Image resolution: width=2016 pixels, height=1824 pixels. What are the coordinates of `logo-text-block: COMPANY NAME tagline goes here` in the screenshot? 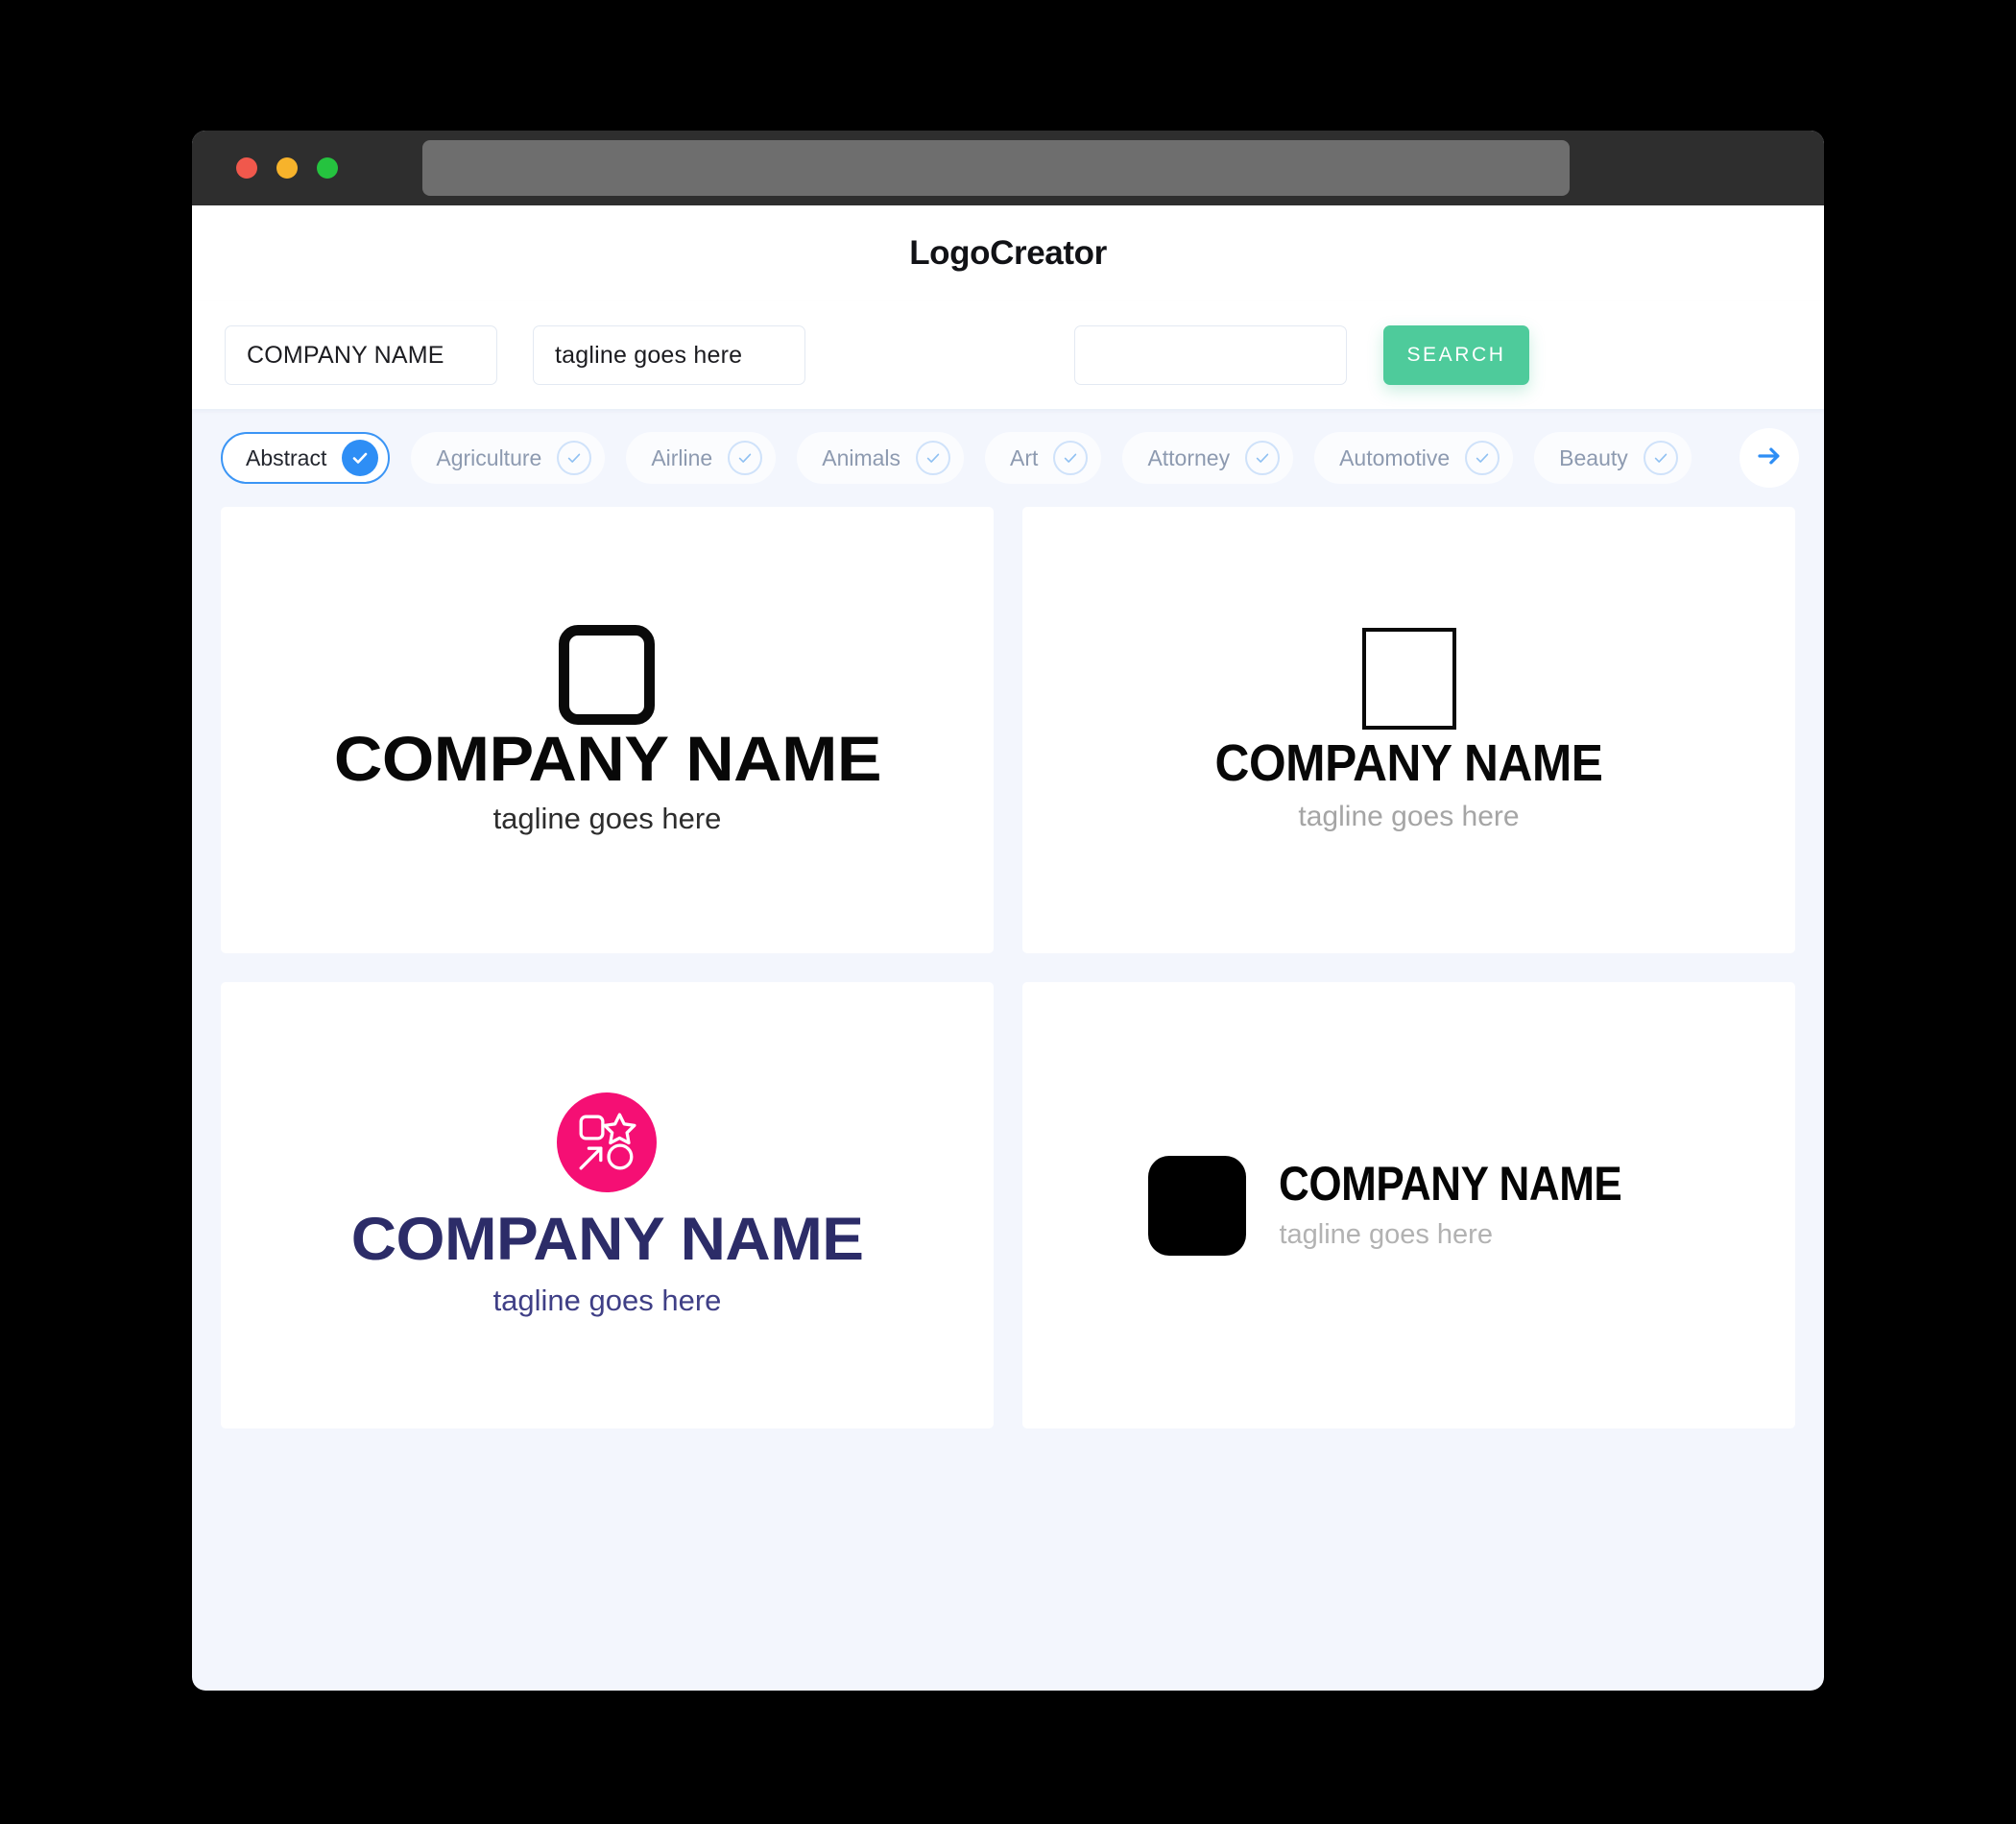 It's located at (1473, 1205).